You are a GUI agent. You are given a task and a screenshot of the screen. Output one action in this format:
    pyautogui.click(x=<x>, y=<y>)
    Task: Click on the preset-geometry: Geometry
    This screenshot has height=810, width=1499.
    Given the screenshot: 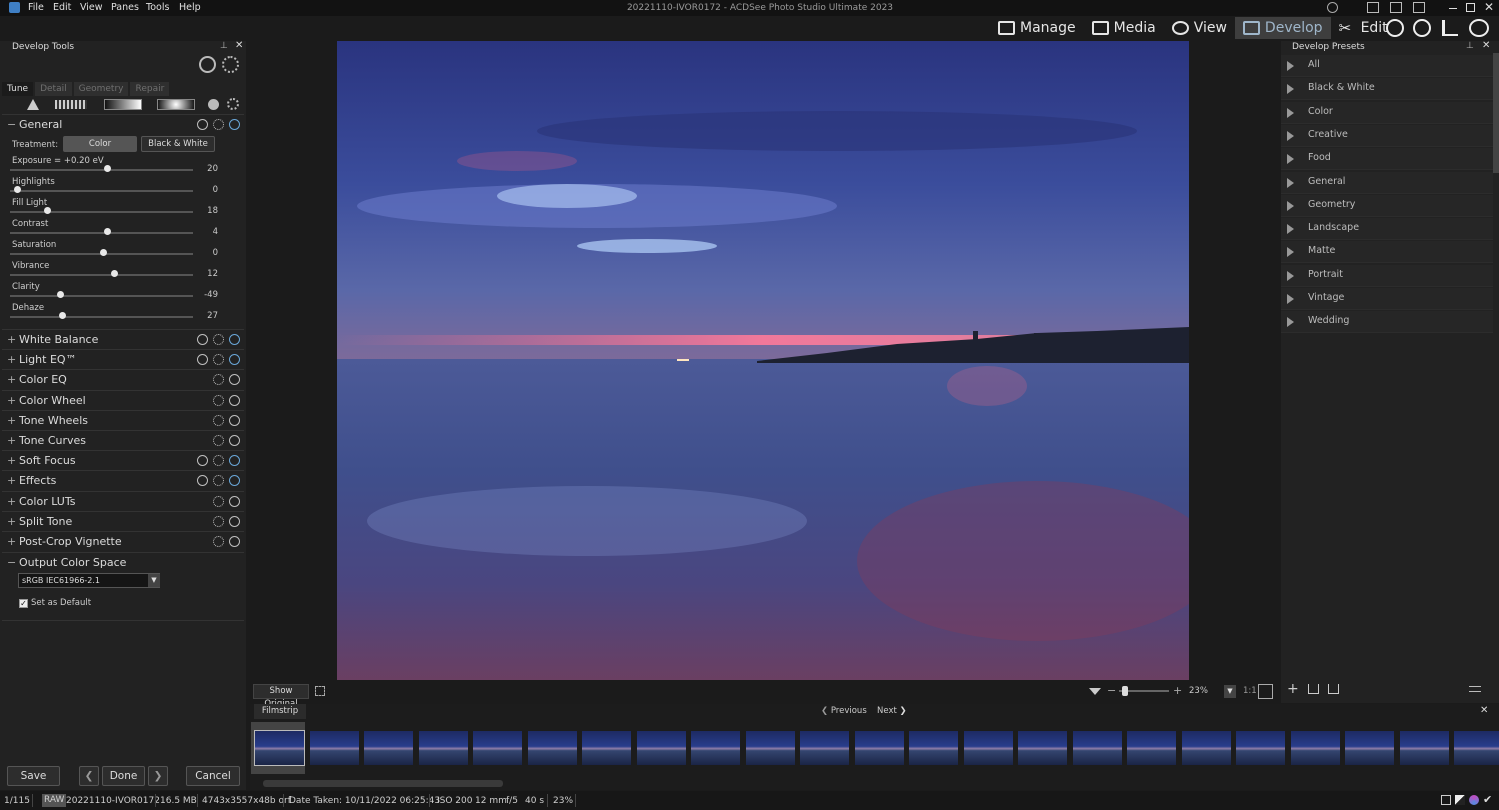 What is the action you would take?
    pyautogui.click(x=1387, y=205)
    